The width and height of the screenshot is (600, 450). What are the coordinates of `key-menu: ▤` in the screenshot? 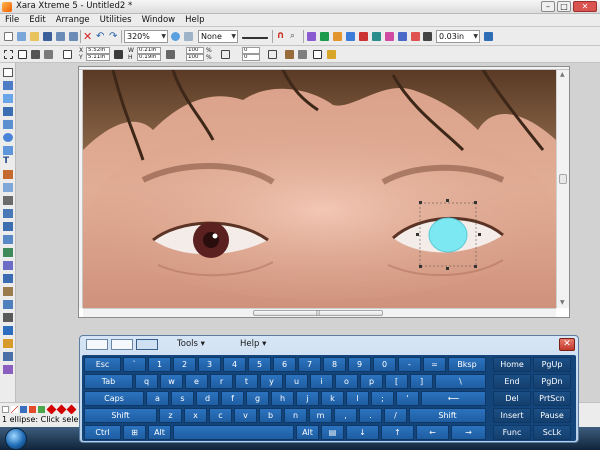 It's located at (332, 432).